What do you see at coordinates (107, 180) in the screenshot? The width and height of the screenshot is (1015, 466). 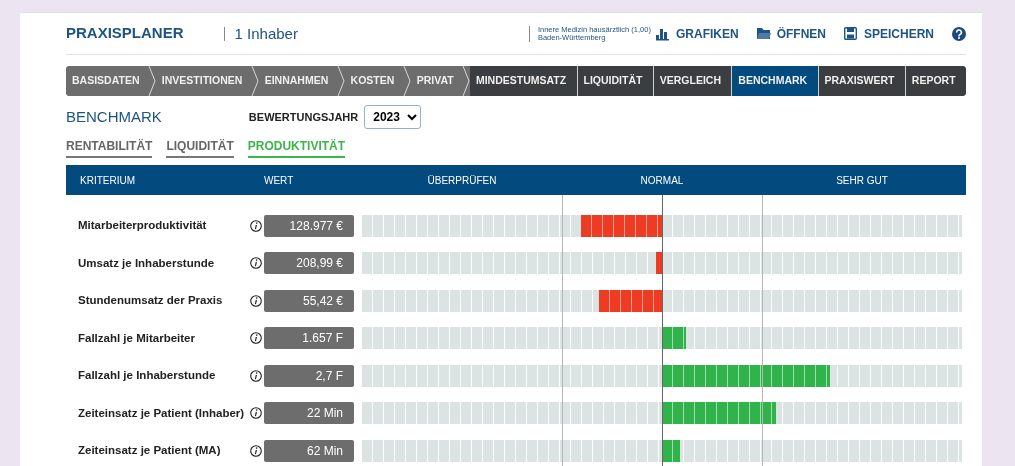 I see `column-header: KRITERIUM` at bounding box center [107, 180].